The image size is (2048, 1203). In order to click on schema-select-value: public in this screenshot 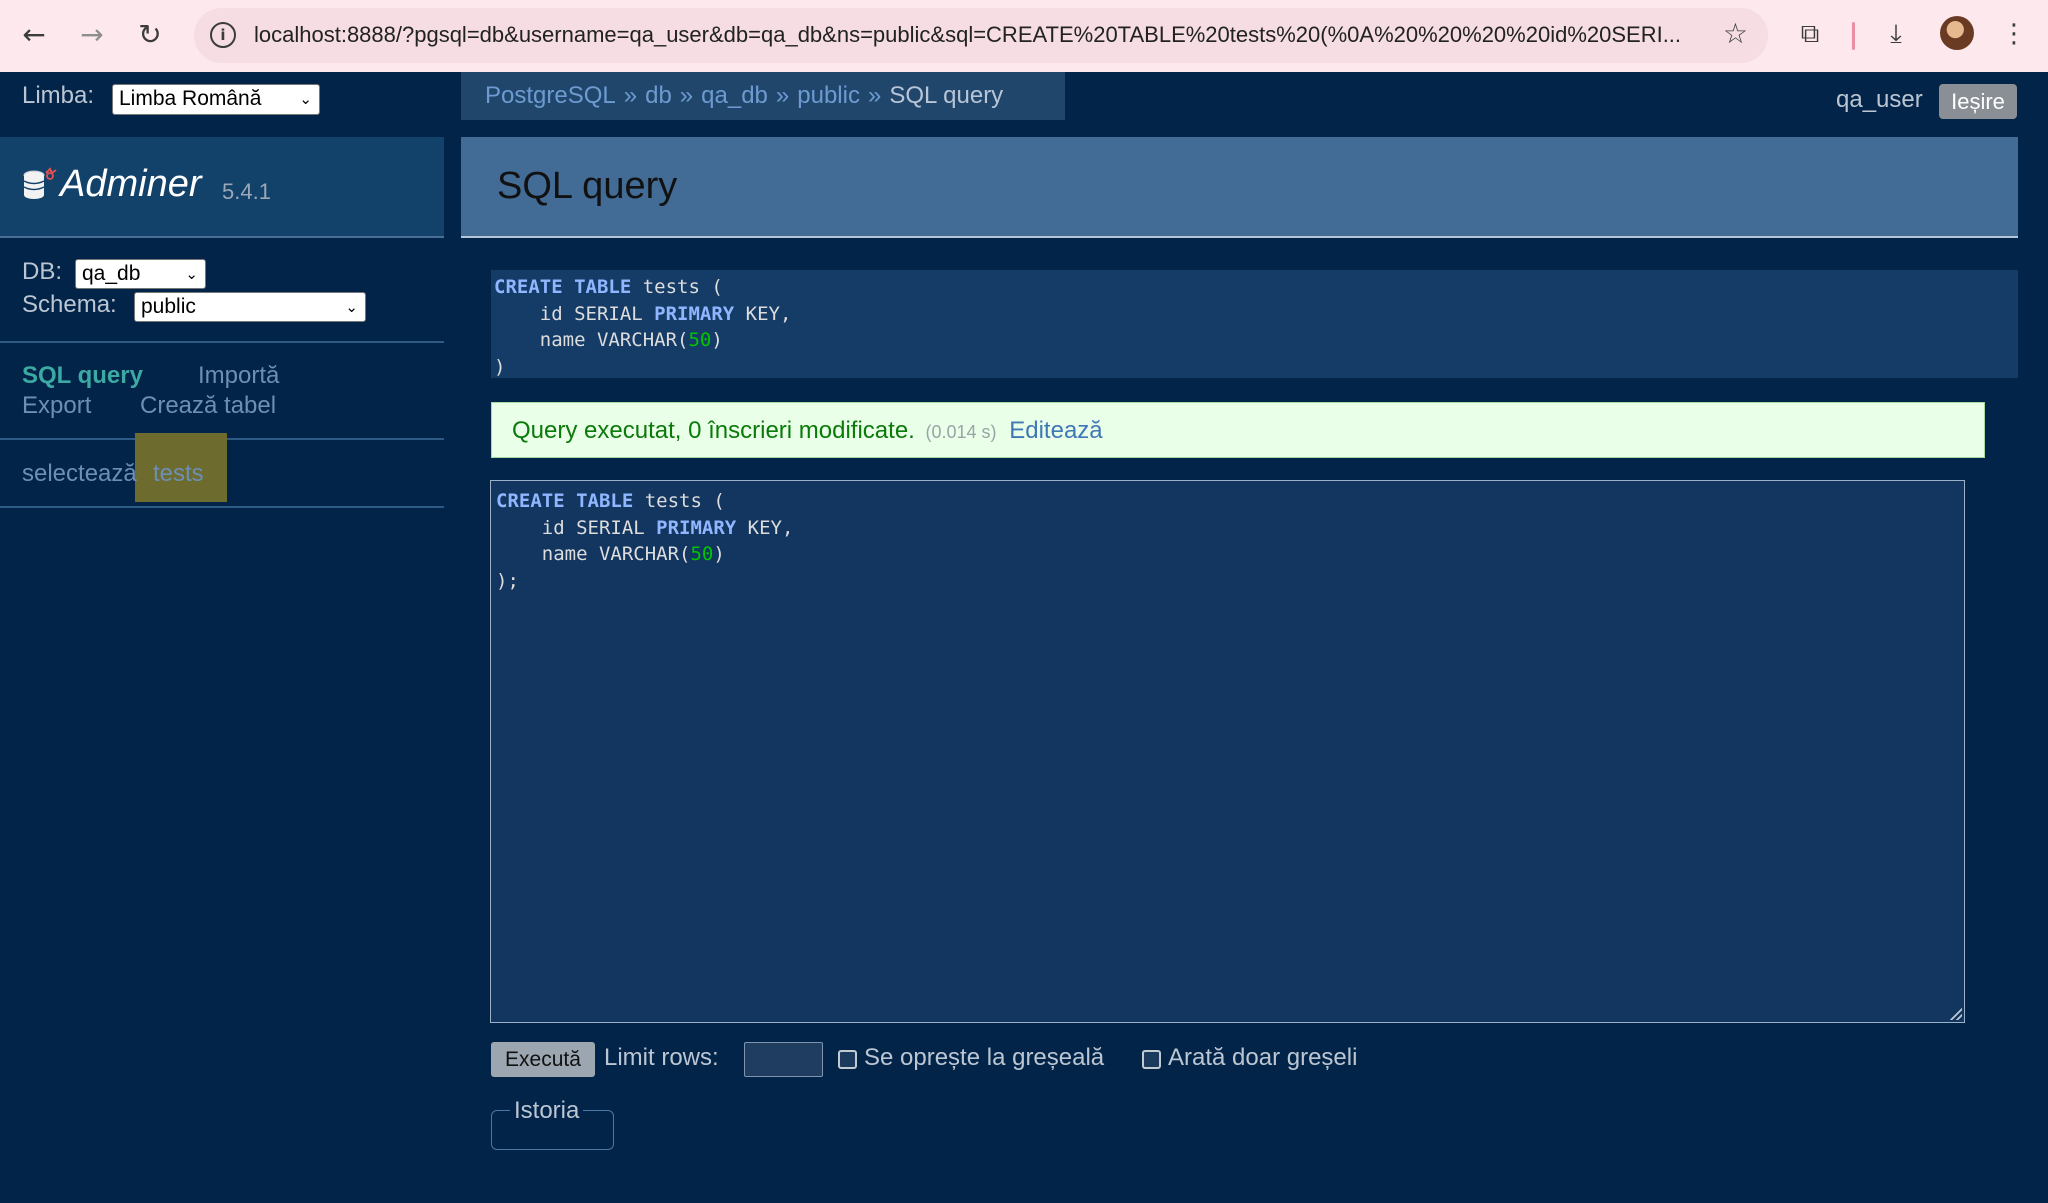, I will do `click(168, 306)`.